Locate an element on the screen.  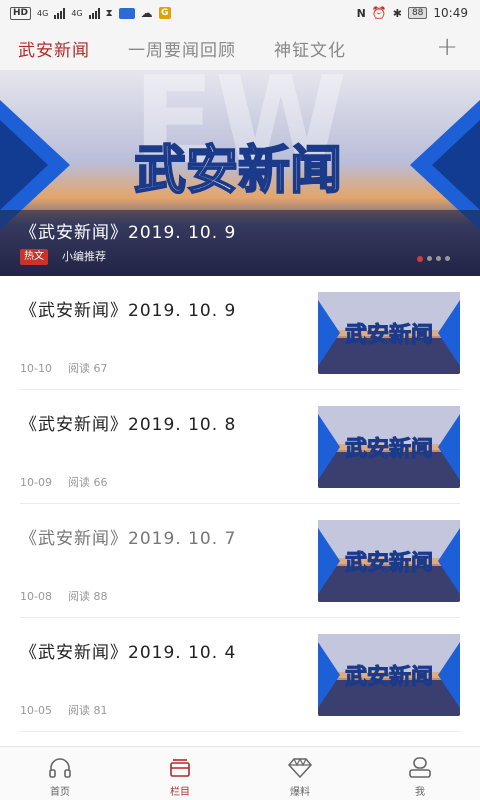
nav-me-label: 我 is located at coordinates (420, 792).